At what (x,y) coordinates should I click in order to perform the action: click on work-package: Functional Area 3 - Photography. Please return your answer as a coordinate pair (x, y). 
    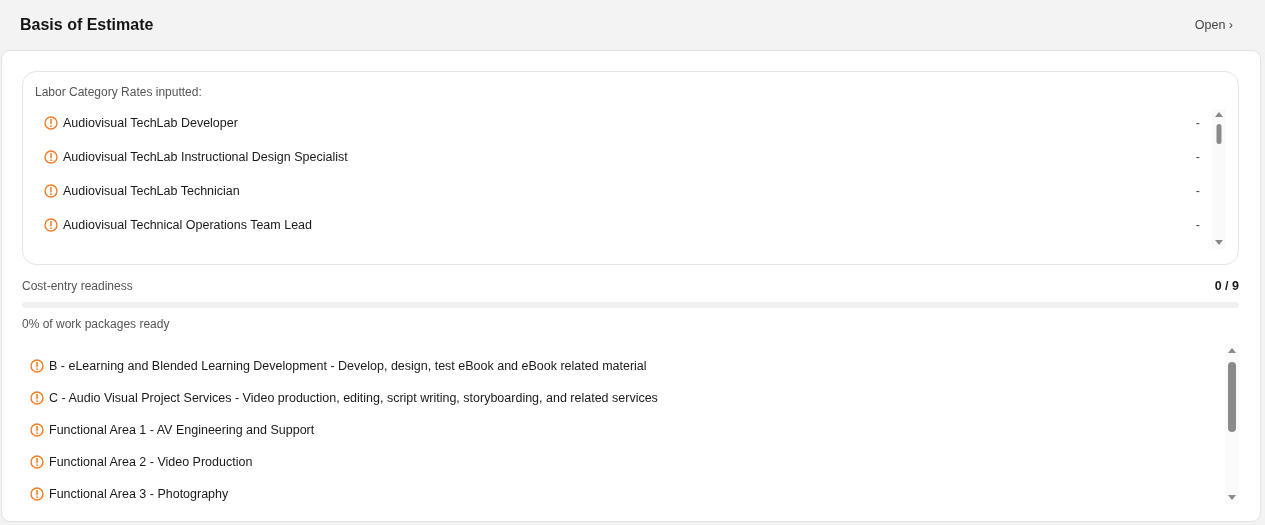
    Looking at the image, I should click on (139, 494).